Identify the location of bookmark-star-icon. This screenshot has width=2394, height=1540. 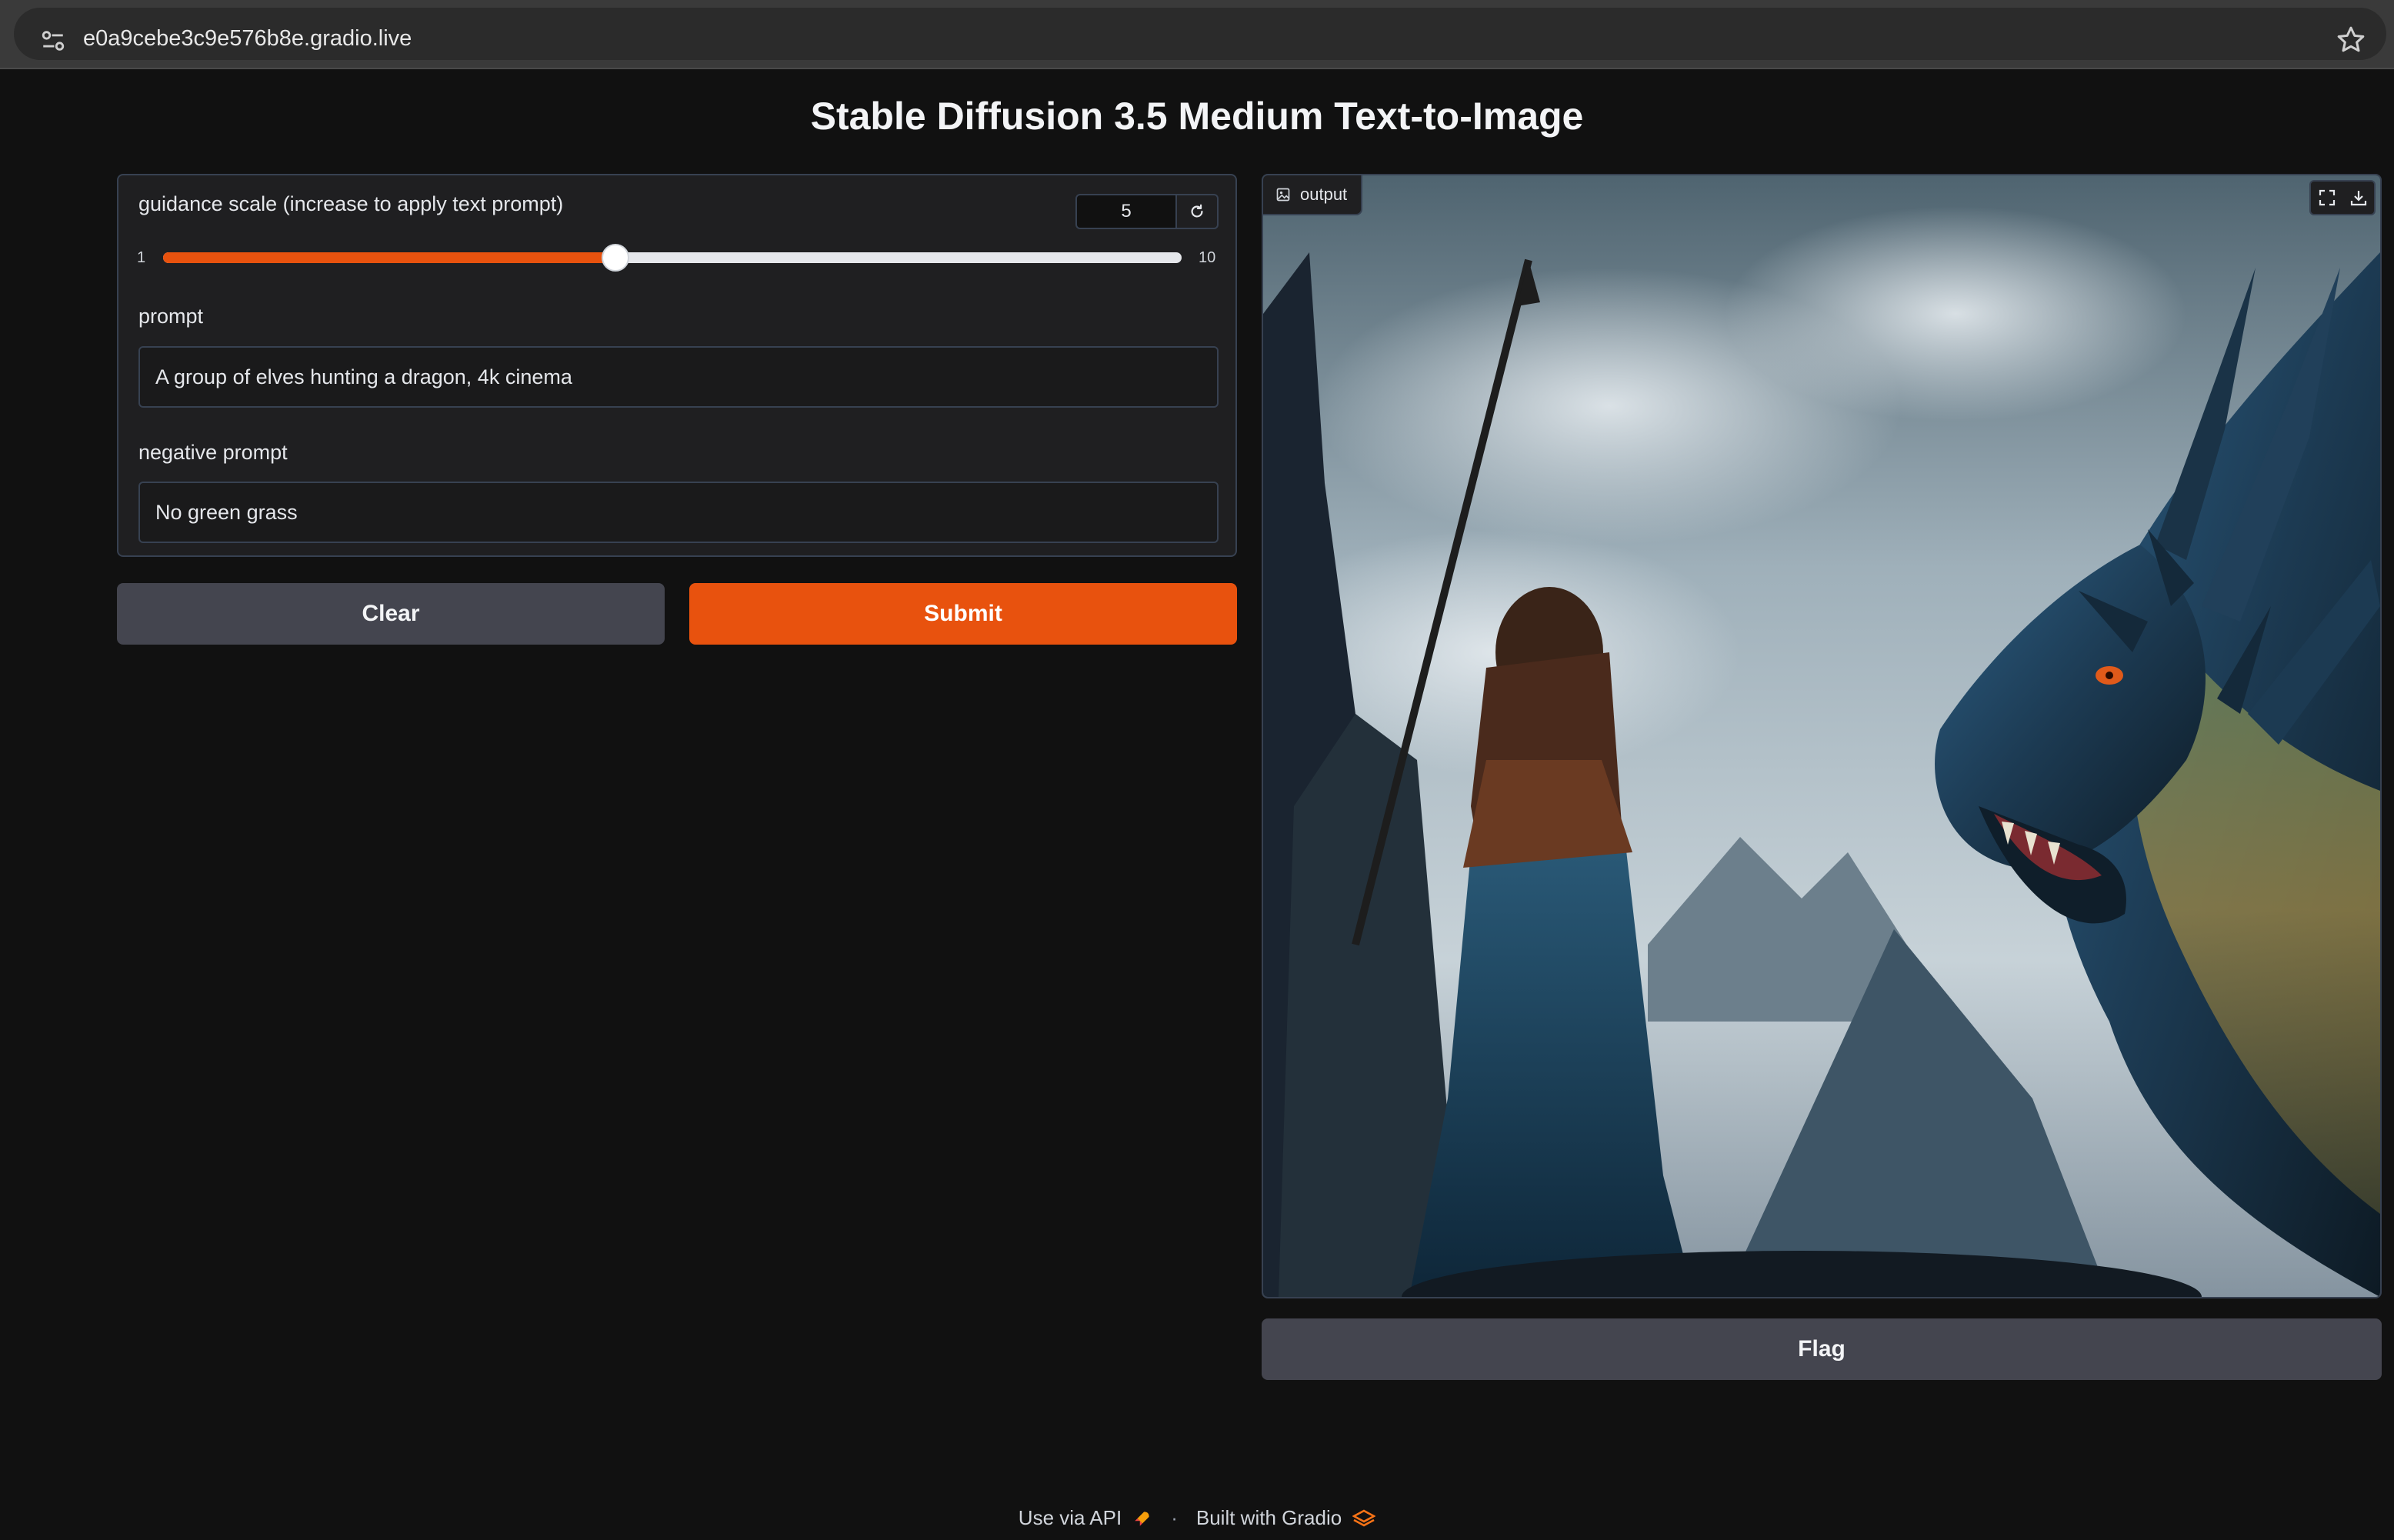
(2351, 40).